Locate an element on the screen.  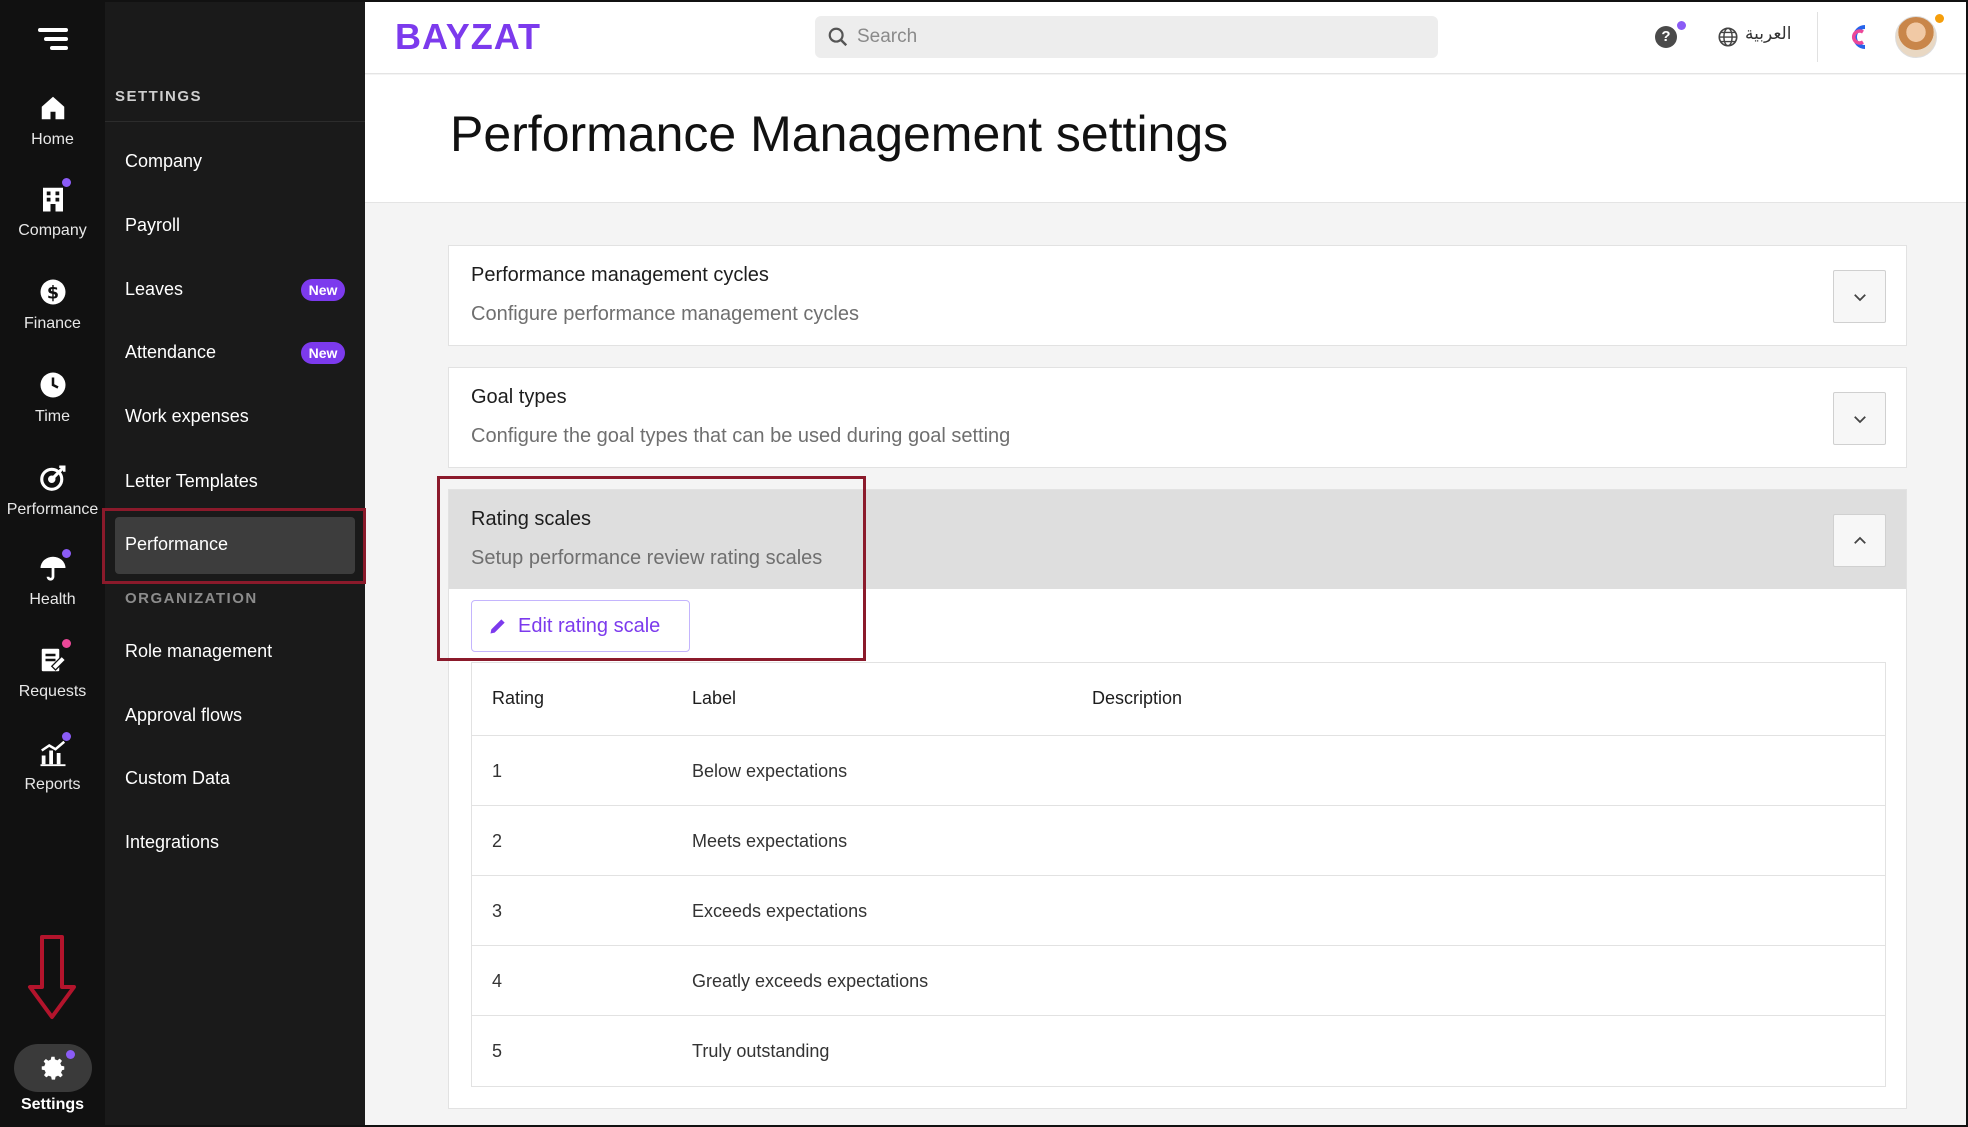
home-icon is located at coordinates (53, 108).